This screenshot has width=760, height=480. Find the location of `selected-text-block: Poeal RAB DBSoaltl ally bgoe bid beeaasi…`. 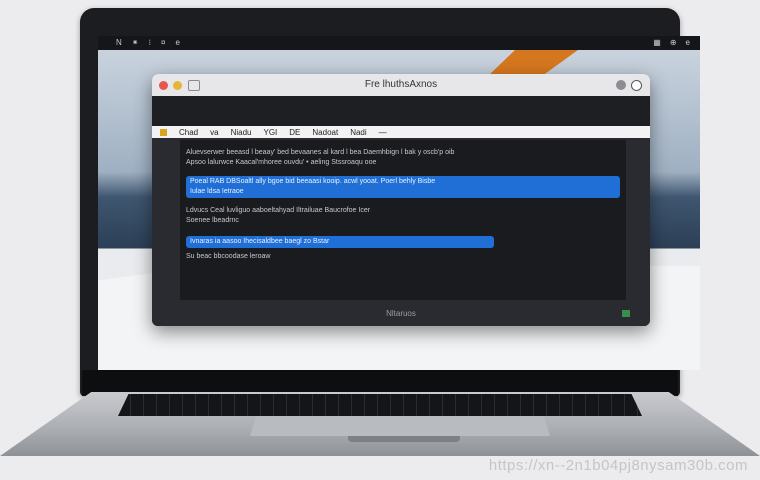

selected-text-block: Poeal RAB DBSoaltl ally bgoe bid beeaasi… is located at coordinates (403, 187).